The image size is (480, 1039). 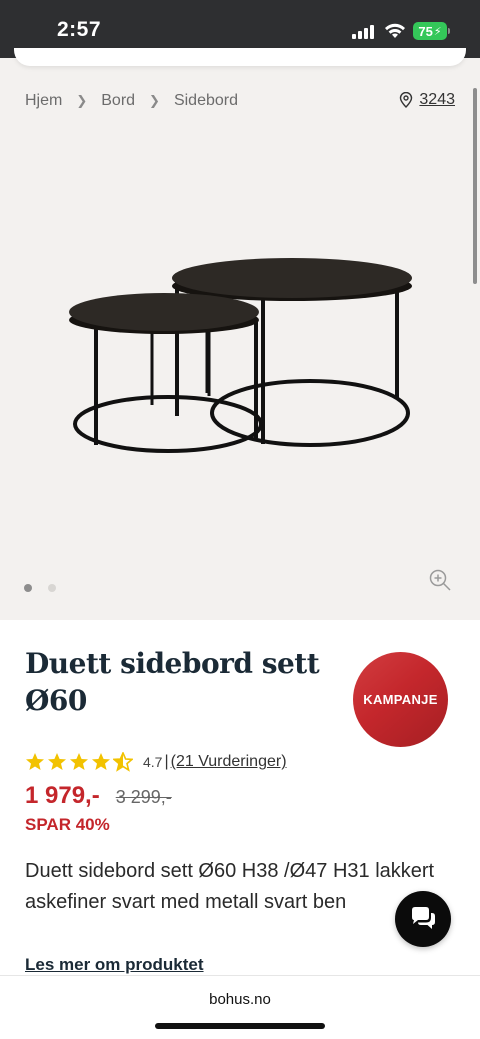 I want to click on campaign-badge: KAMPANJE, so click(x=400, y=699).